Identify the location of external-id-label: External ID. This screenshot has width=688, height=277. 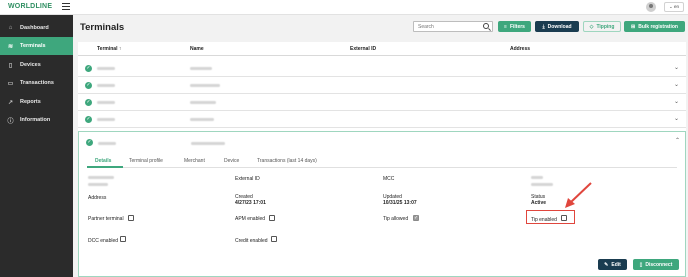
(247, 179).